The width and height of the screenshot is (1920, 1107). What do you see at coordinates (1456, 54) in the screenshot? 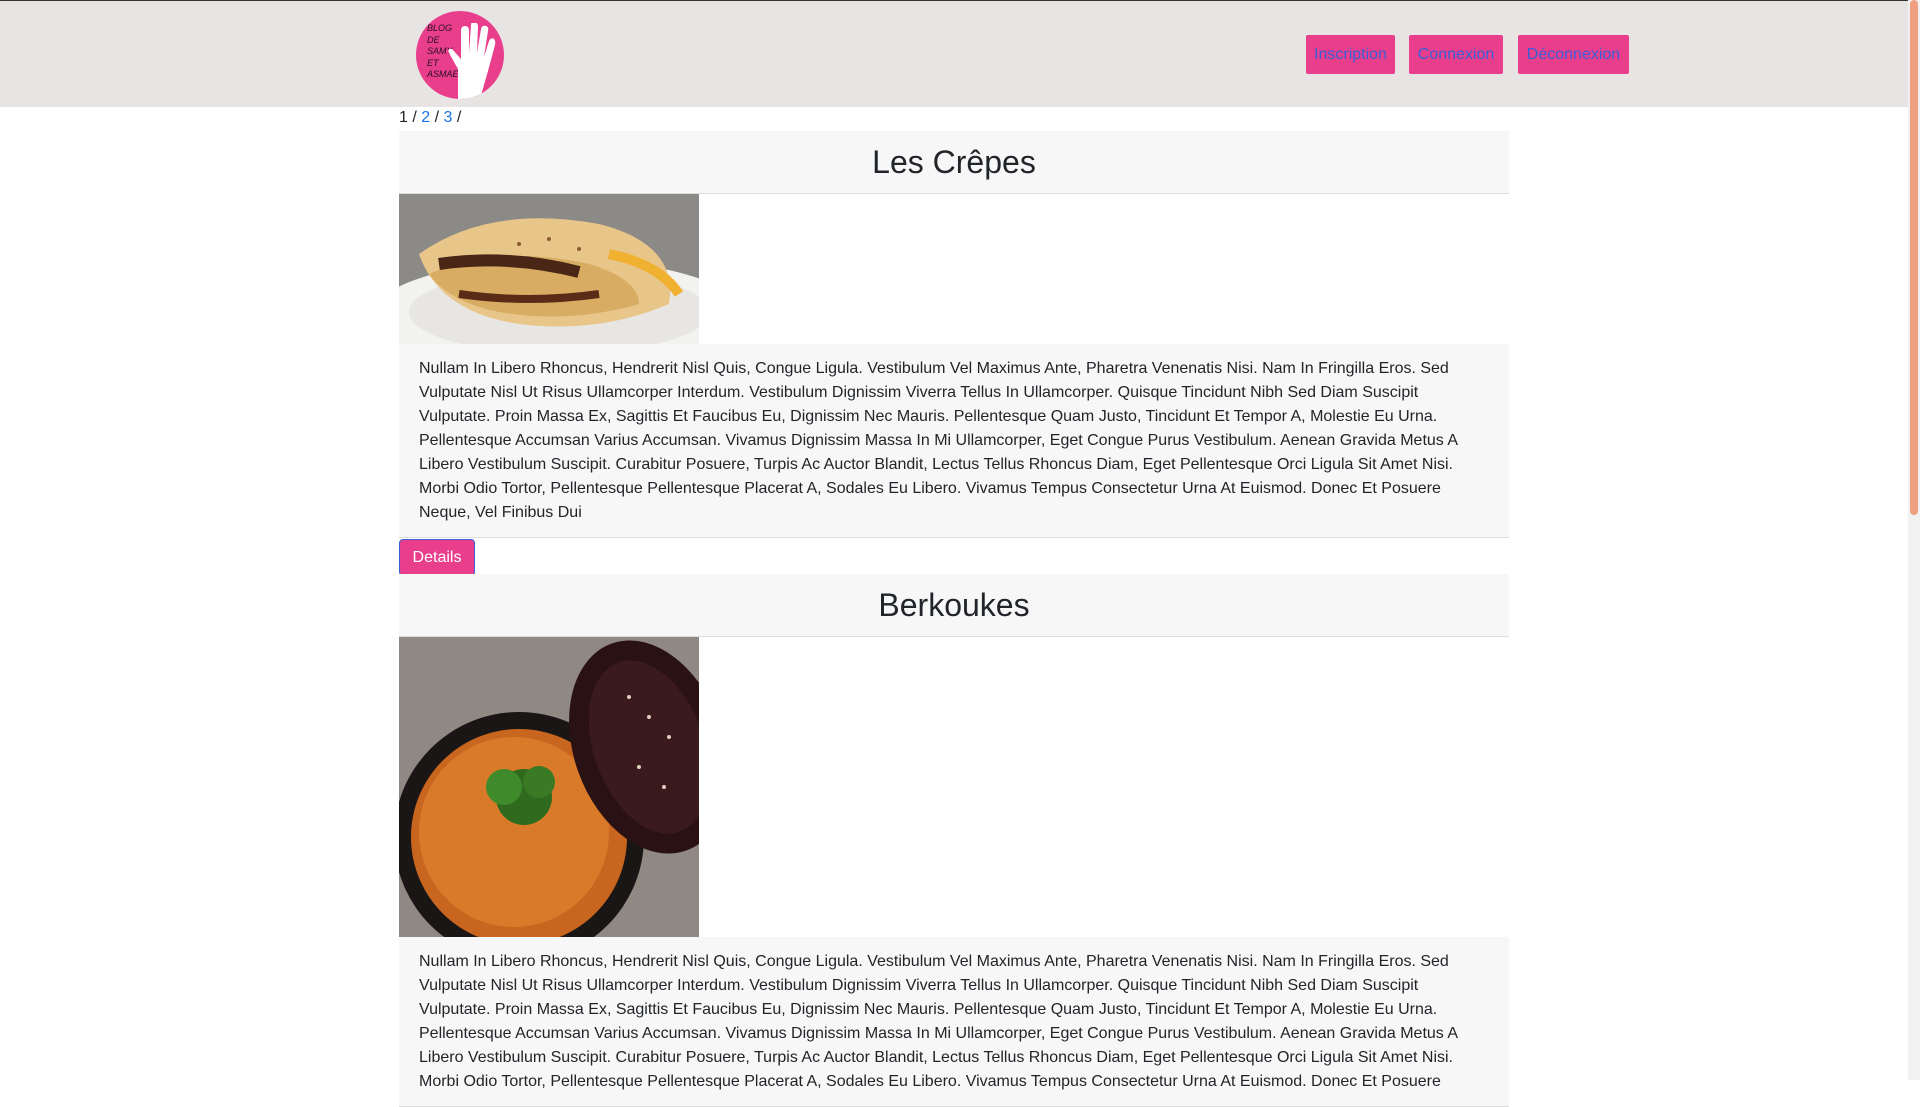
I see `connexion-button: Connexion` at bounding box center [1456, 54].